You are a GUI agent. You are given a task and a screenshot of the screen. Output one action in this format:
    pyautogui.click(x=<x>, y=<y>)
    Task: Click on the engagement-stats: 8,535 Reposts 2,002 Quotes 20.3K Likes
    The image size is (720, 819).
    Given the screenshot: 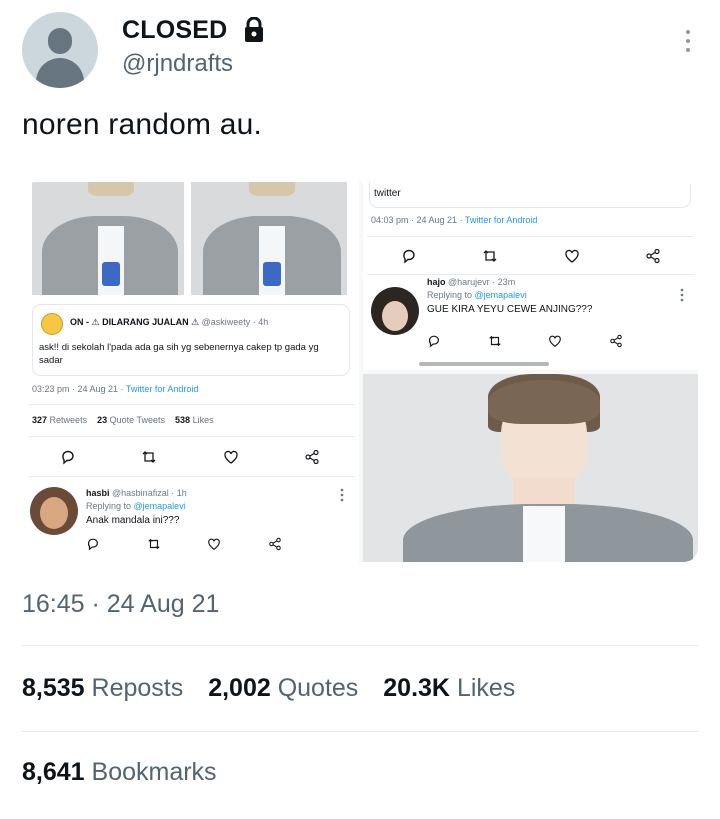 What is the action you would take?
    pyautogui.click(x=277, y=688)
    